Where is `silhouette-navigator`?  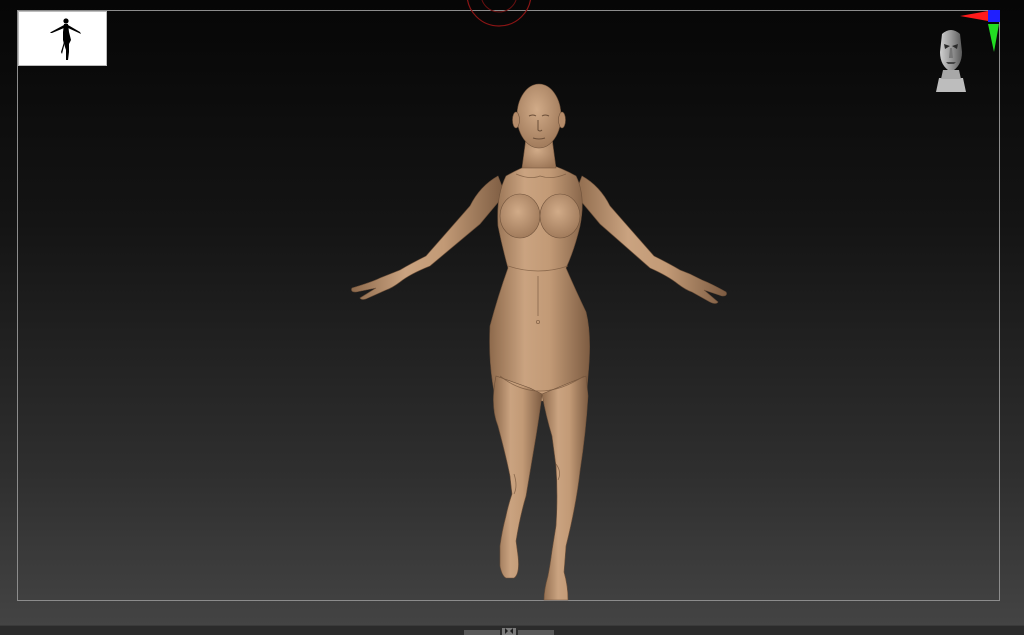
silhouette-navigator is located at coordinates (62, 38).